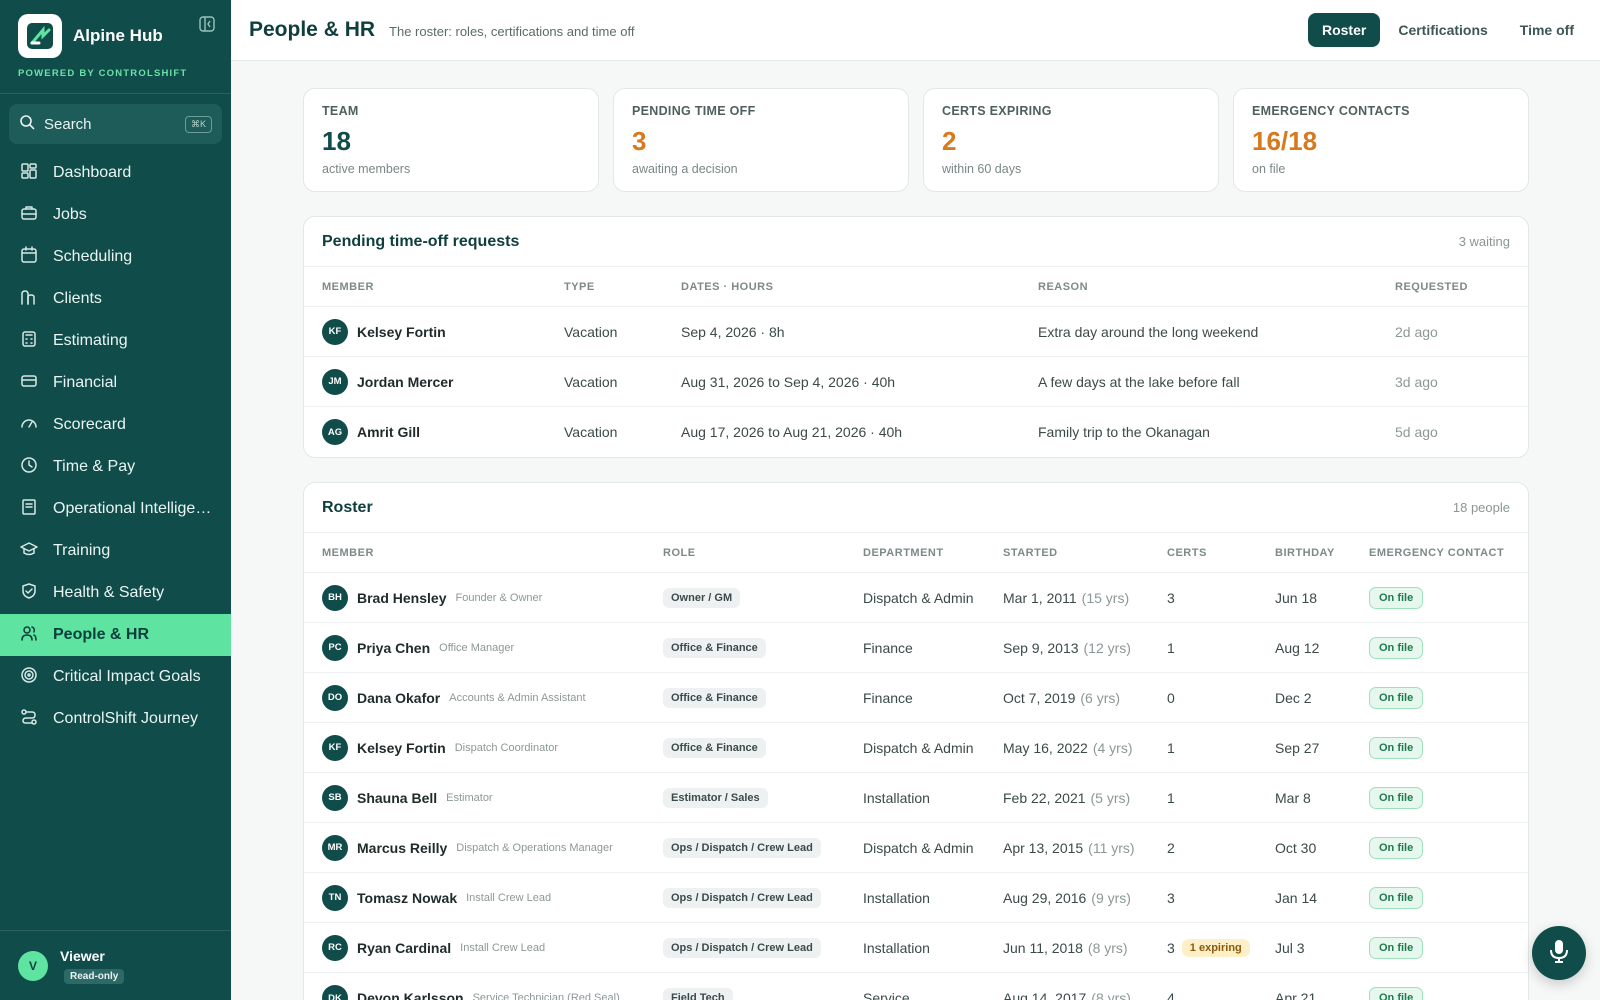 The width and height of the screenshot is (1600, 1000). I want to click on tab-time-off: Time off, so click(1547, 30).